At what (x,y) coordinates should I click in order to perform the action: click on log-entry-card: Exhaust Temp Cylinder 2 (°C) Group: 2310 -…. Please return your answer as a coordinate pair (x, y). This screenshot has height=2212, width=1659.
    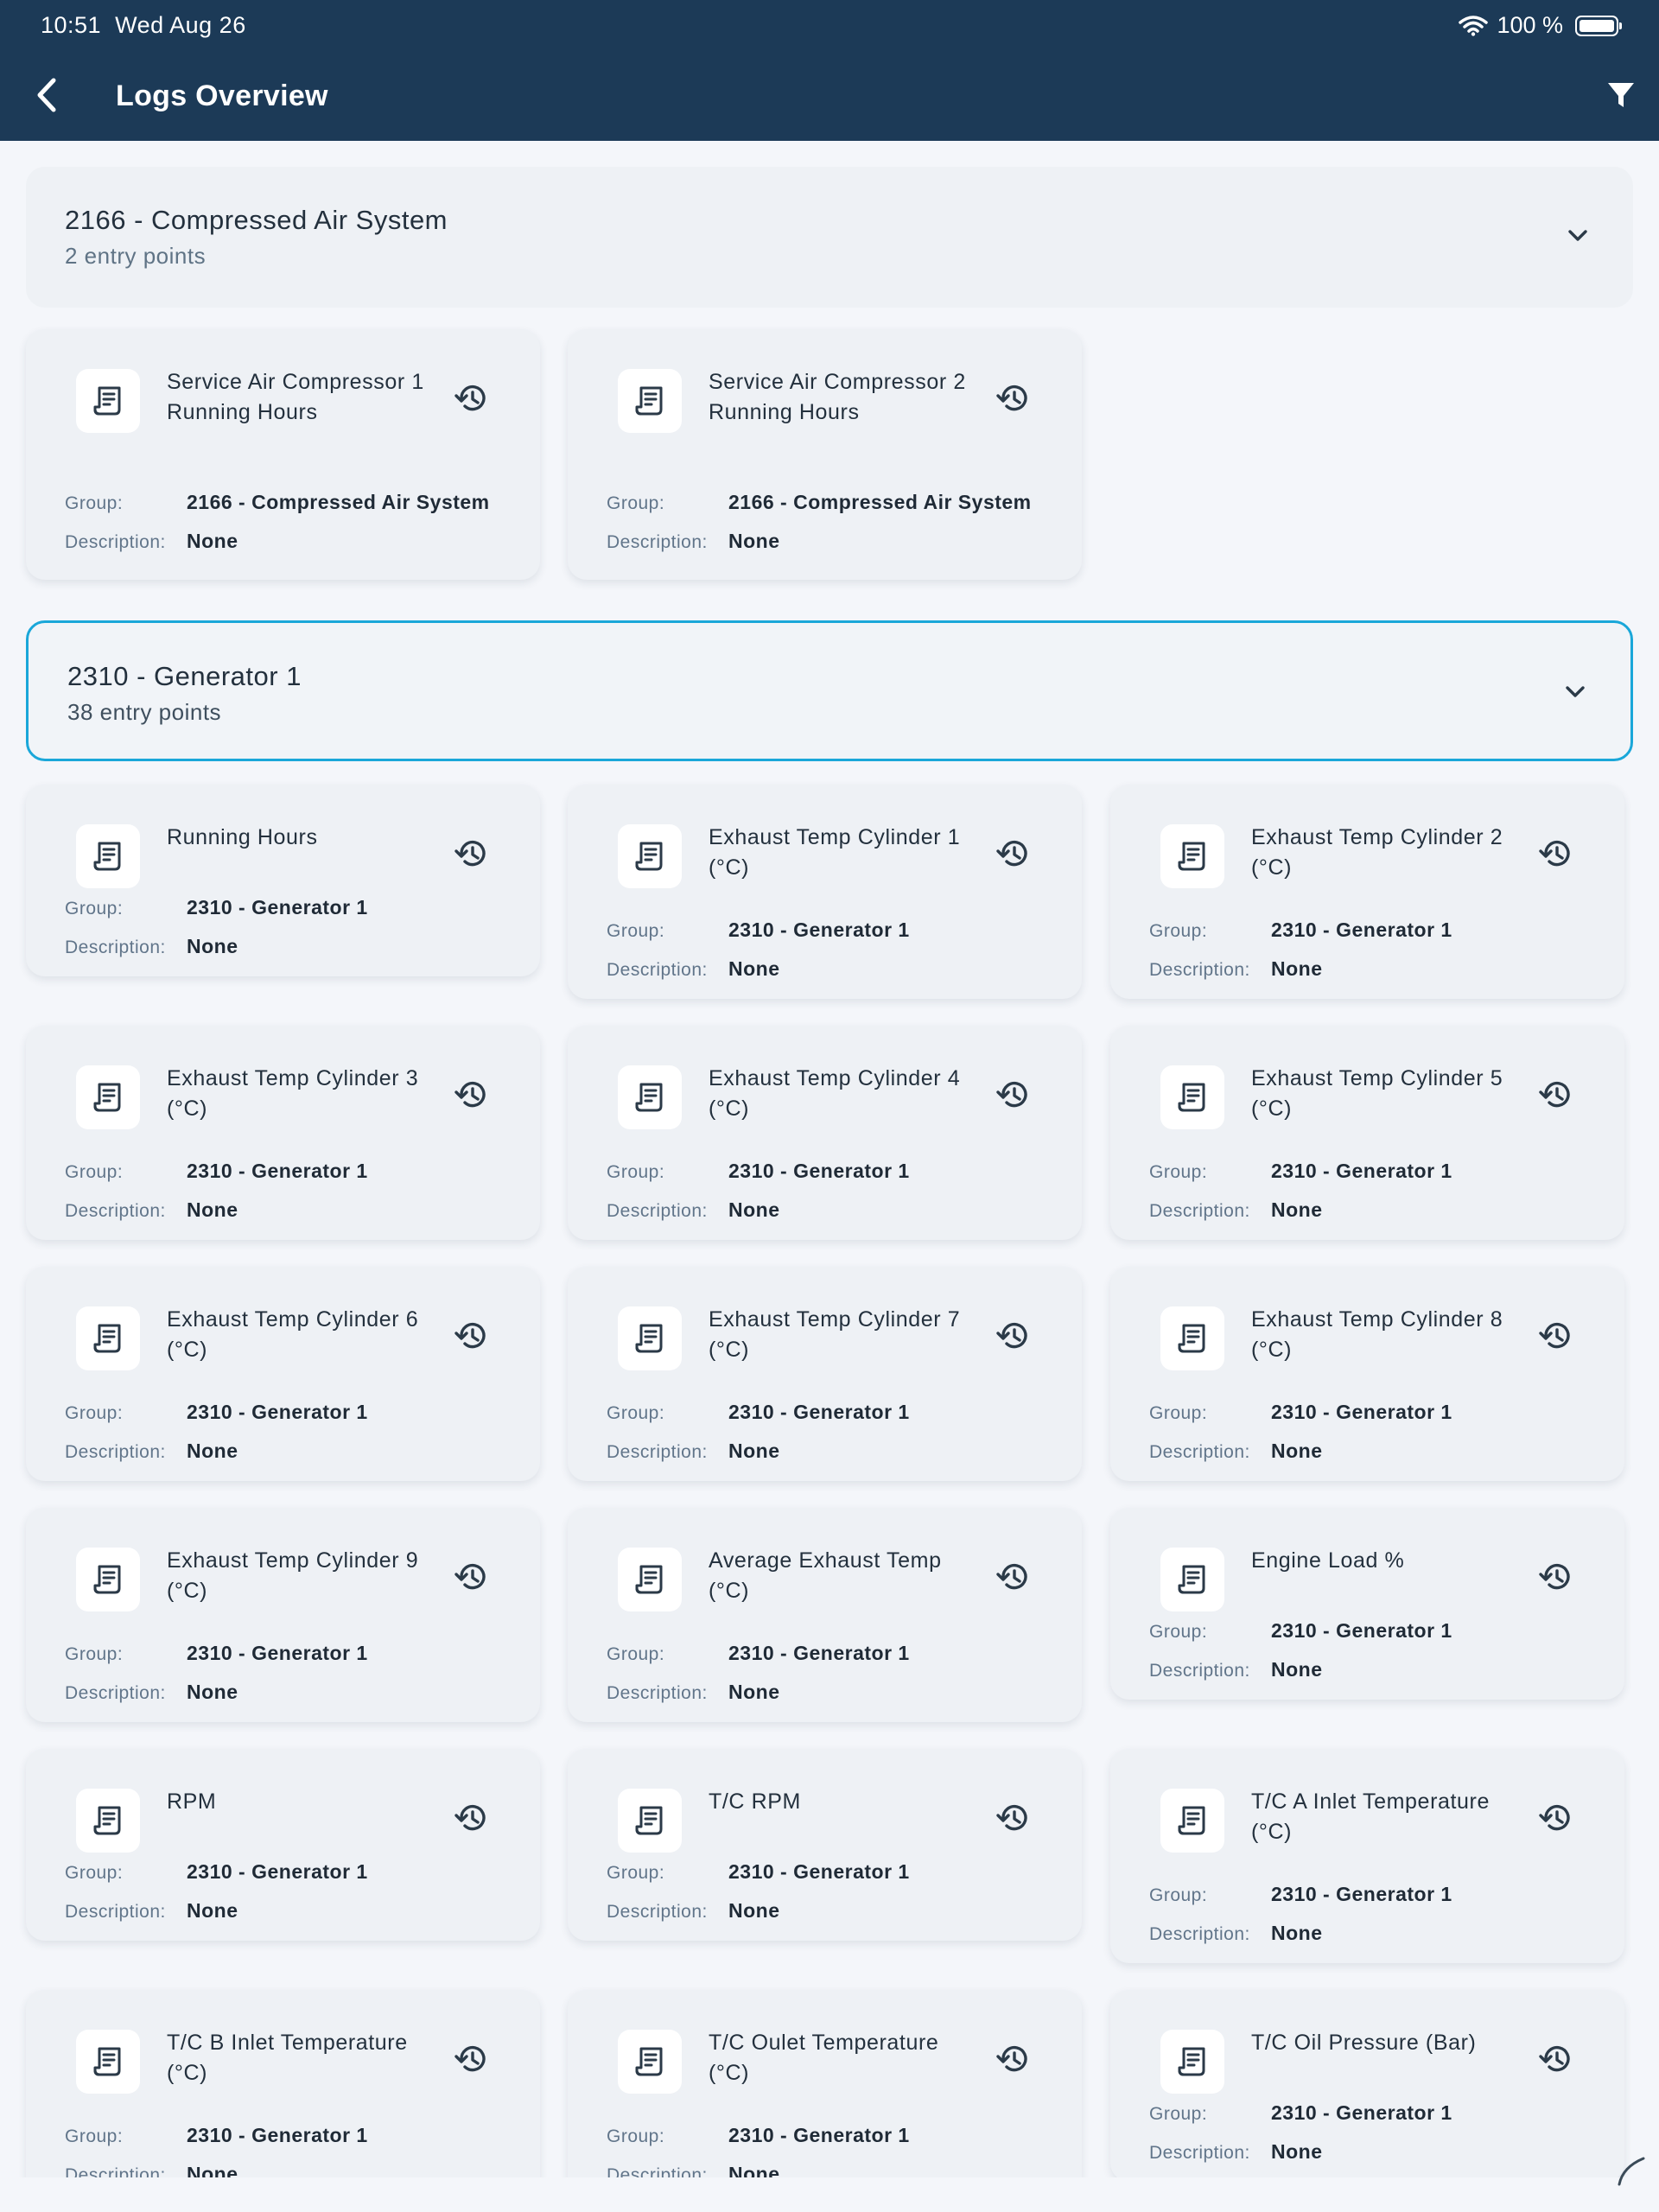
    Looking at the image, I should click on (1367, 892).